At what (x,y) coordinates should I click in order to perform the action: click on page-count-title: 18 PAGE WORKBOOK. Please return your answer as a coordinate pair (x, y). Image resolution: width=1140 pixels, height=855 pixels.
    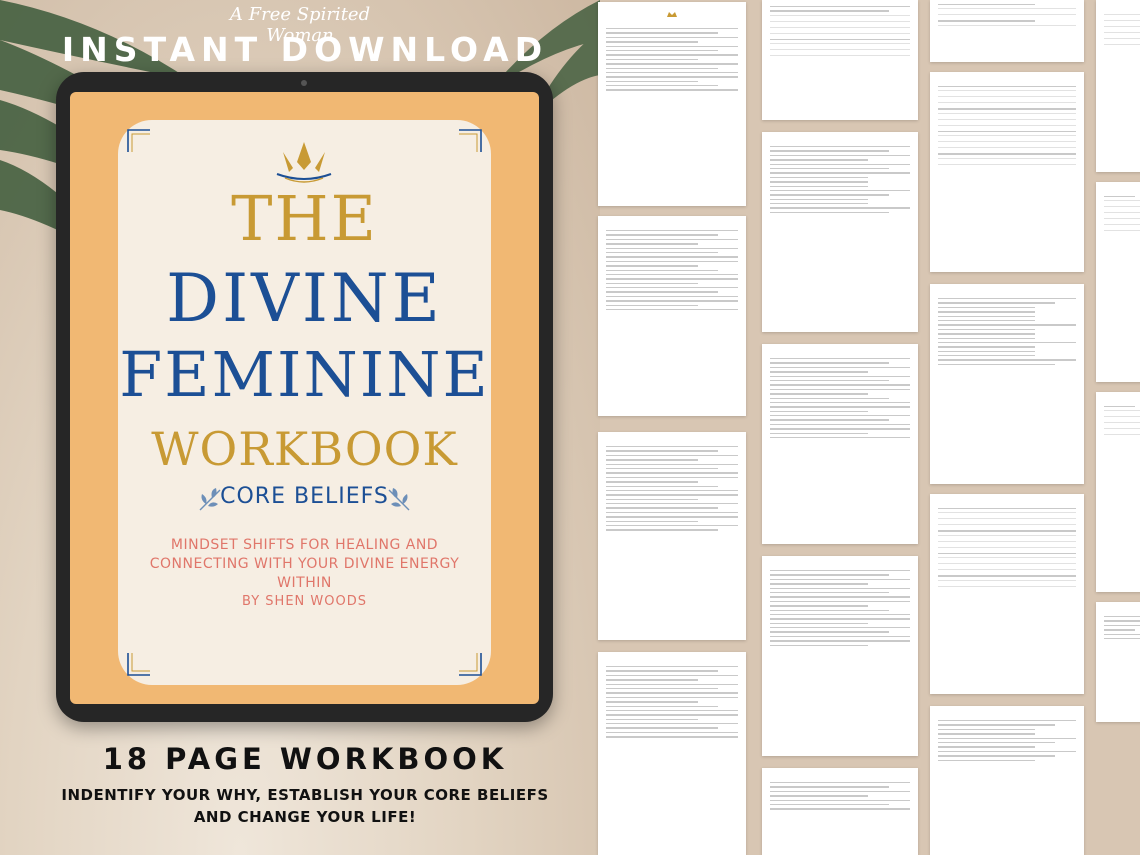
    Looking at the image, I should click on (305, 759).